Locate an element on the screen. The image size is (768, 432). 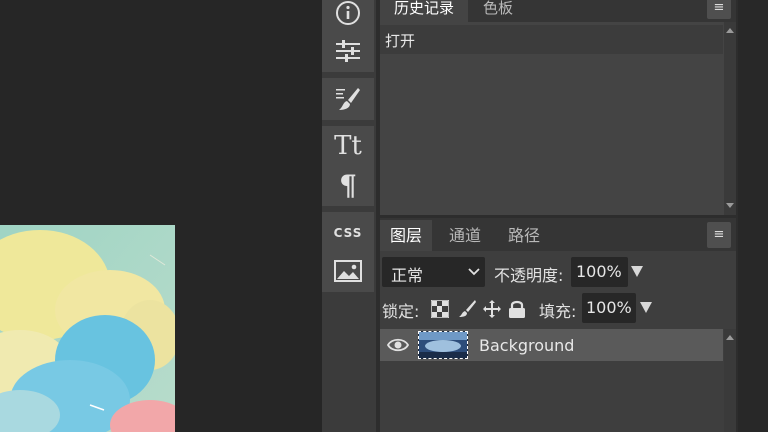
toolstrip-group-3: Tt ¶ is located at coordinates (348, 166).